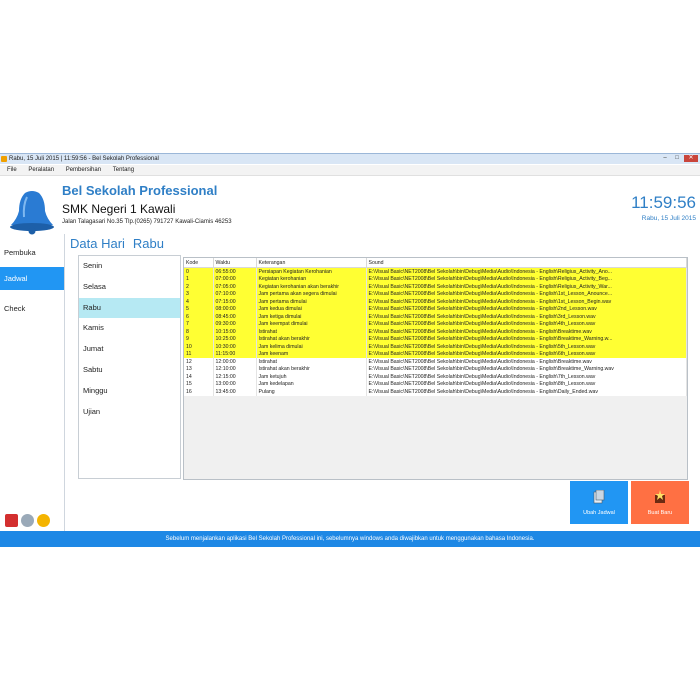 This screenshot has height=700, width=700. What do you see at coordinates (32, 252) in the screenshot?
I see `sidebar-item-pembuka: Pembuka` at bounding box center [32, 252].